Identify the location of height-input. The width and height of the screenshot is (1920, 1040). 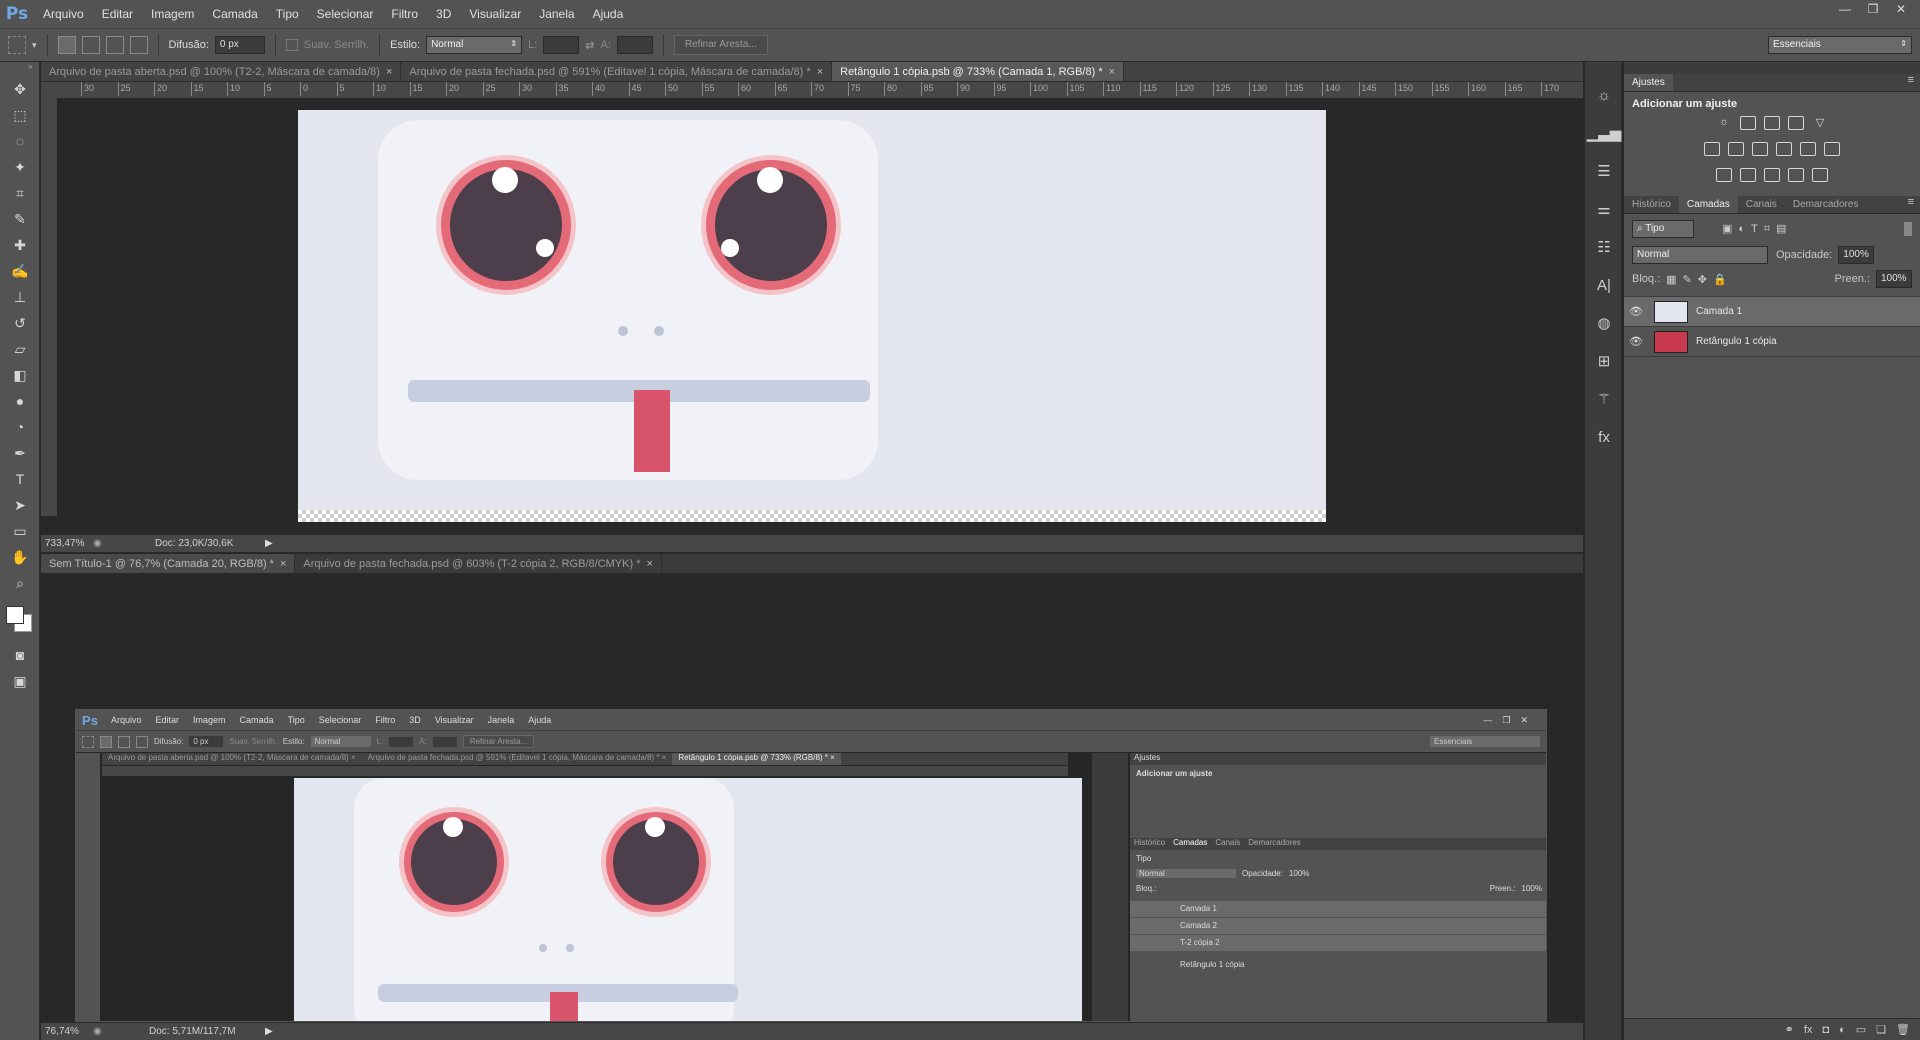
(634, 45).